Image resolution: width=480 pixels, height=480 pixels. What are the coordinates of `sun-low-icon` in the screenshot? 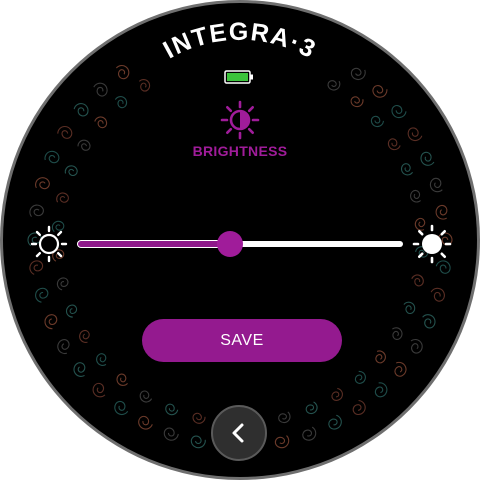 It's located at (49, 244).